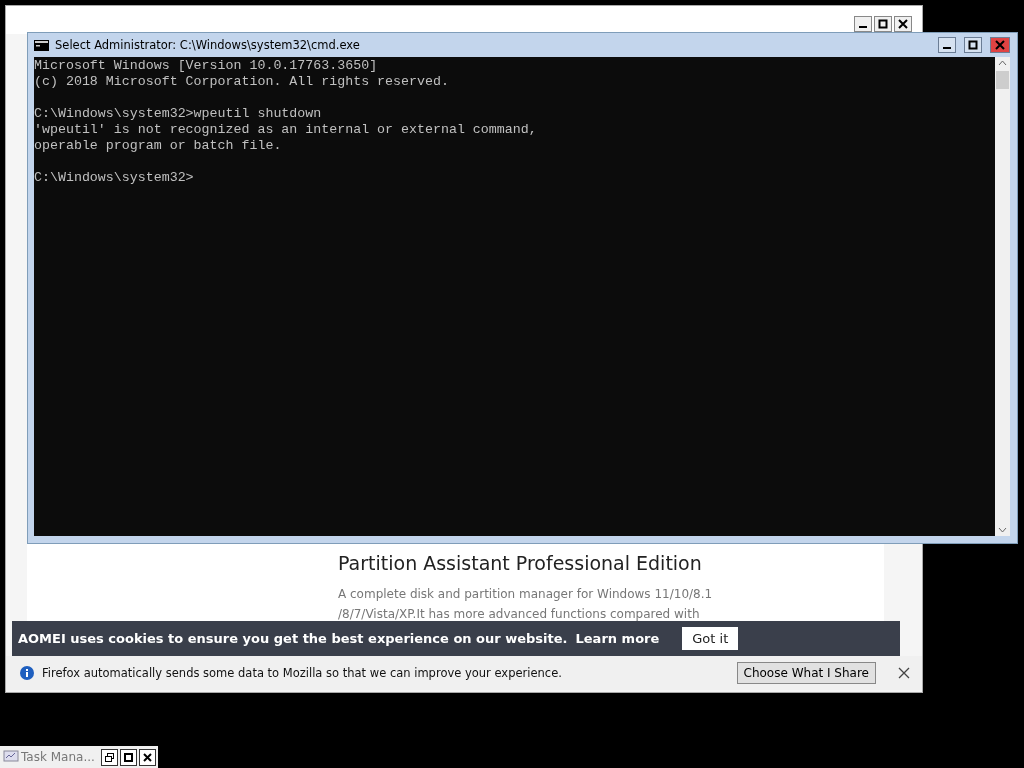 The image size is (1024, 768). Describe the element at coordinates (207, 45) in the screenshot. I see `window-title: Select Administrator: C:\Windows\system32\cmd.exe` at that location.